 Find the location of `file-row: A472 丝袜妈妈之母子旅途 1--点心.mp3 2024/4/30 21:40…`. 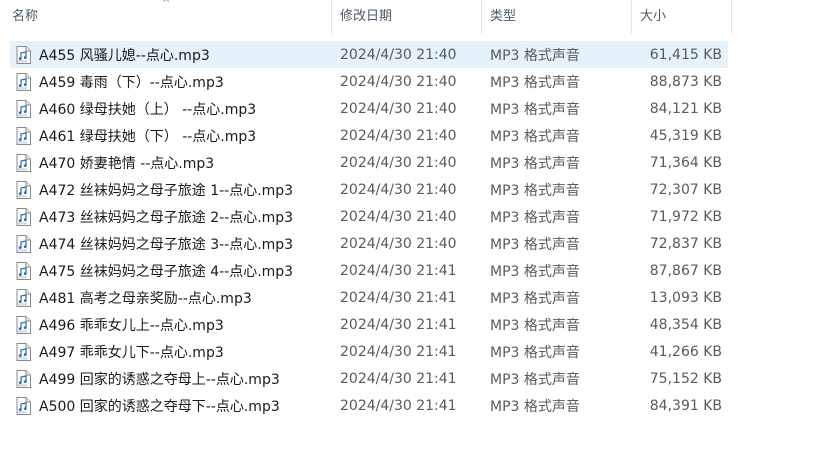

file-row: A472 丝袜妈妈之母子旅途 1--点心.mp3 2024/4/30 21:40… is located at coordinates (369, 189).